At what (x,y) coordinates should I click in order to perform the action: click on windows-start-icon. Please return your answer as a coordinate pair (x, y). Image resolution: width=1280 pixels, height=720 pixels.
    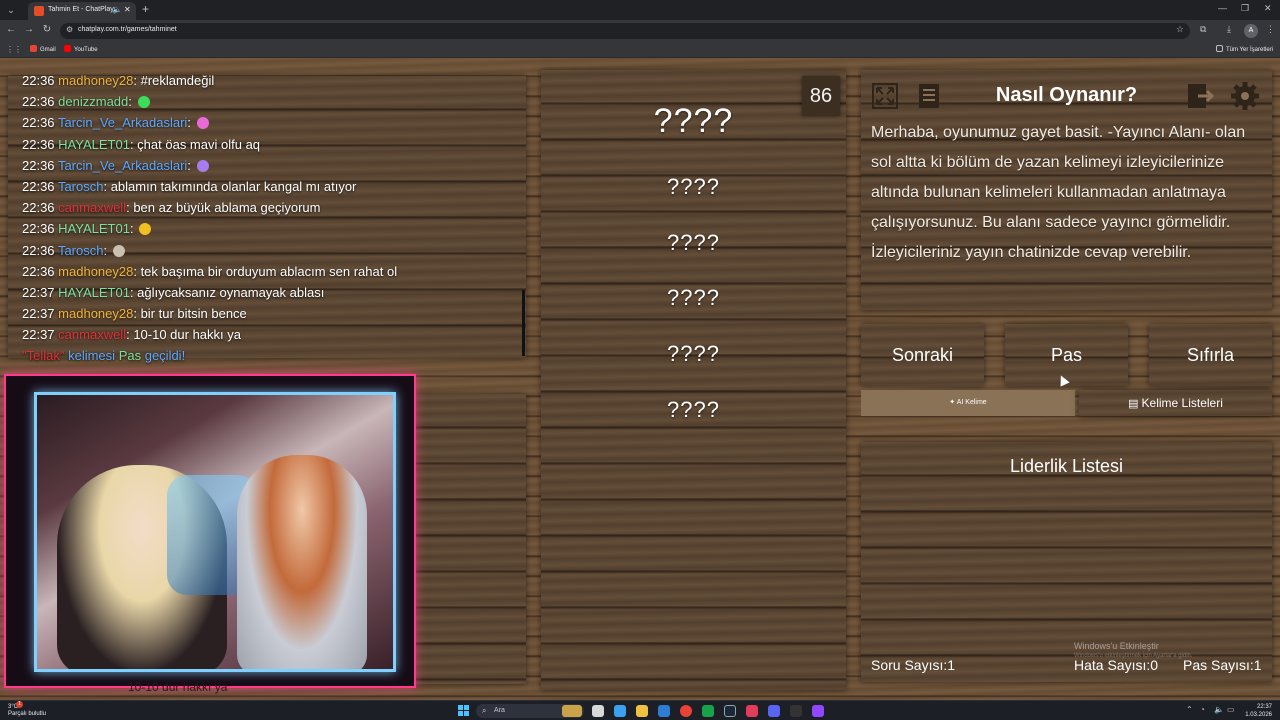
    Looking at the image, I should click on (463, 710).